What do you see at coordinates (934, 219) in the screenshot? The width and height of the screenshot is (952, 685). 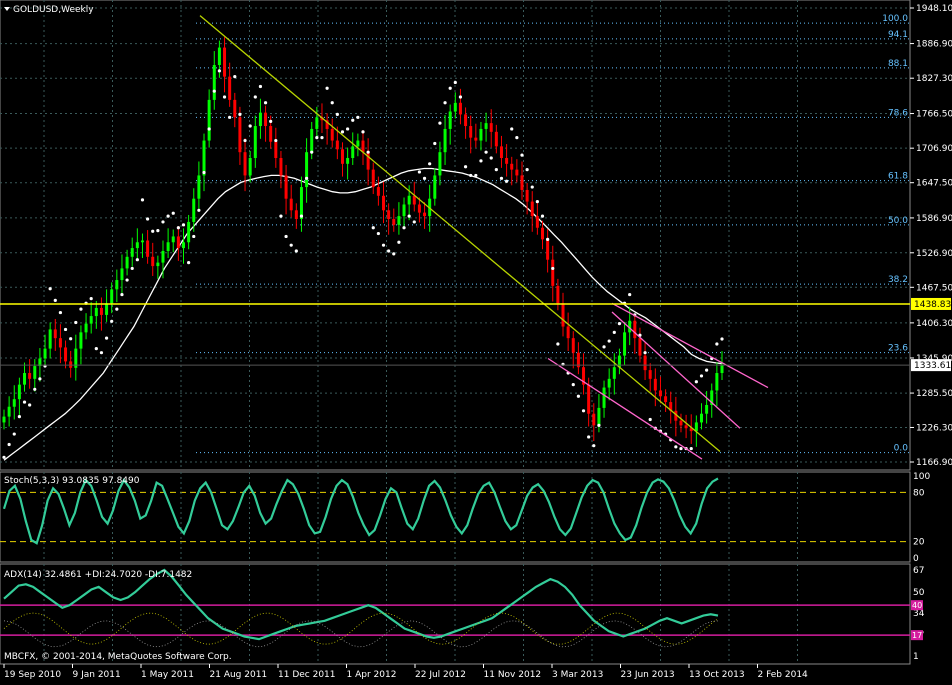 I see `price-tick-label: 1586.90` at bounding box center [934, 219].